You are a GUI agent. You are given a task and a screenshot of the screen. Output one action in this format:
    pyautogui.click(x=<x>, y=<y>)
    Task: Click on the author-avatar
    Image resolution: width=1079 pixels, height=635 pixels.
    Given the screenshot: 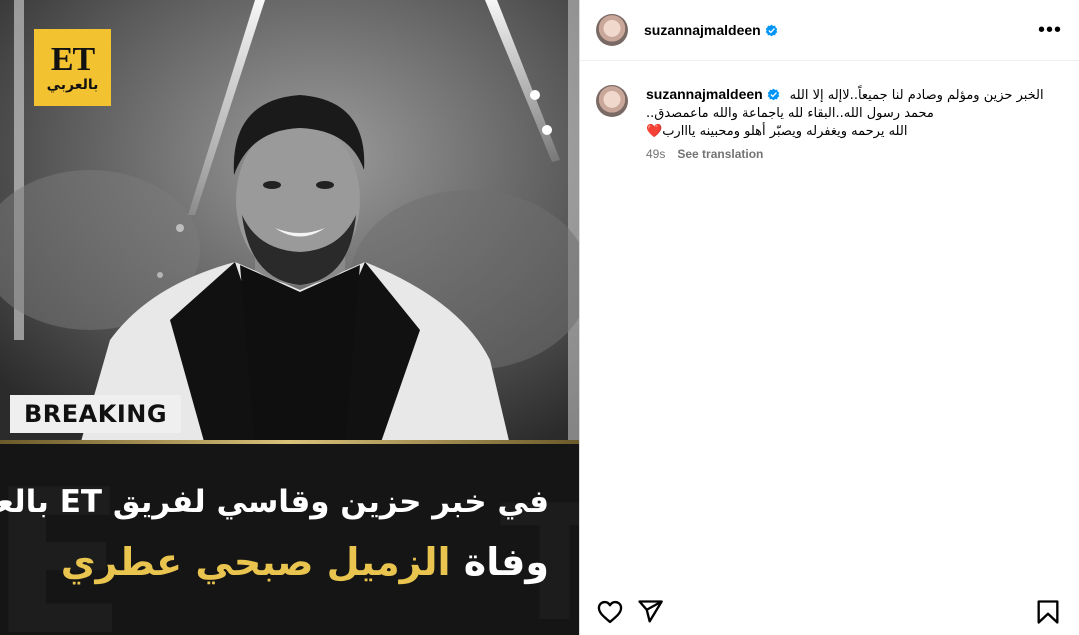 What is the action you would take?
    pyautogui.click(x=612, y=30)
    